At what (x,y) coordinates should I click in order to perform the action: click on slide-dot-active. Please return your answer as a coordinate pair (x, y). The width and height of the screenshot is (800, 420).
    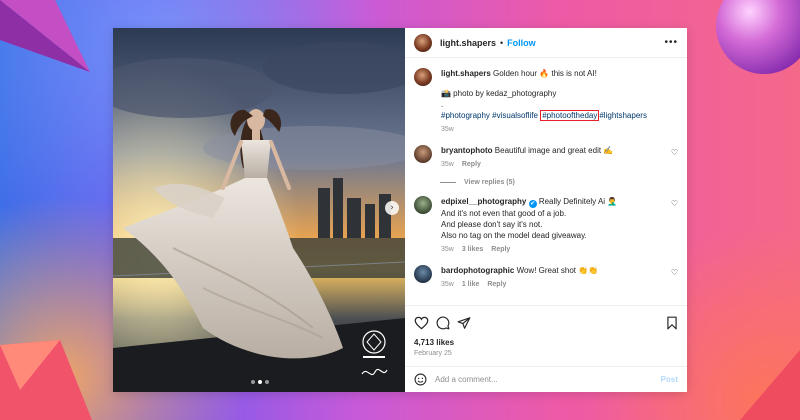
    Looking at the image, I should click on (260, 382).